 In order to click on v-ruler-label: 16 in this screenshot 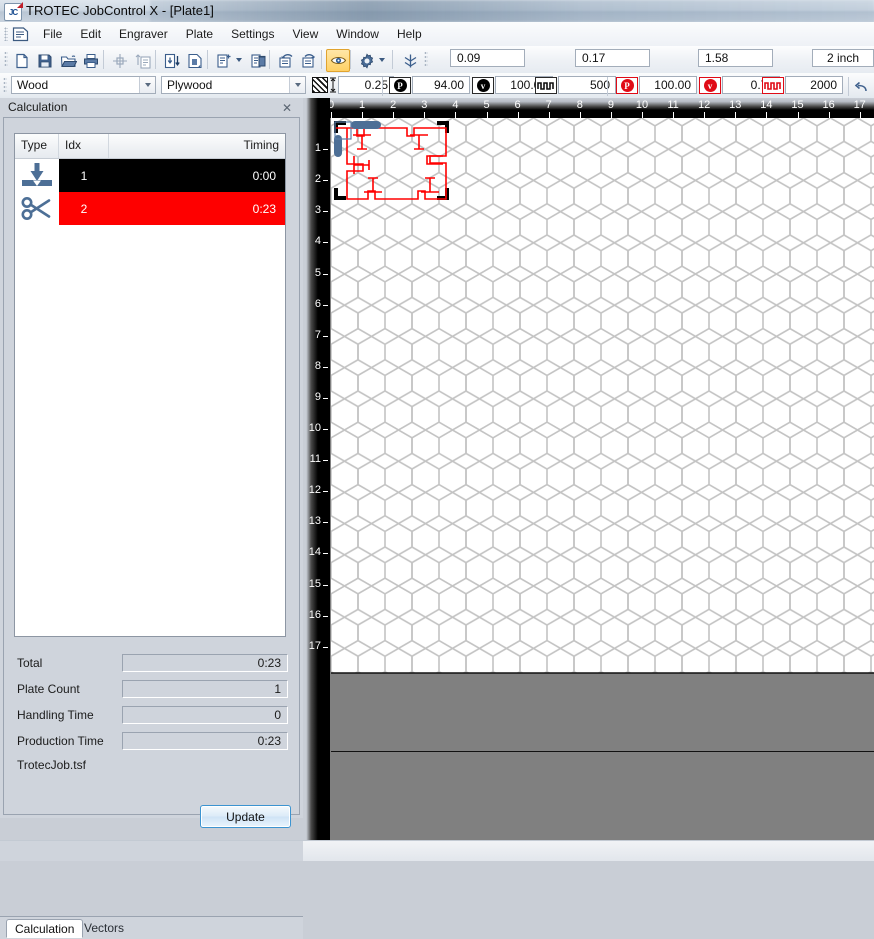, I will do `click(314, 614)`.